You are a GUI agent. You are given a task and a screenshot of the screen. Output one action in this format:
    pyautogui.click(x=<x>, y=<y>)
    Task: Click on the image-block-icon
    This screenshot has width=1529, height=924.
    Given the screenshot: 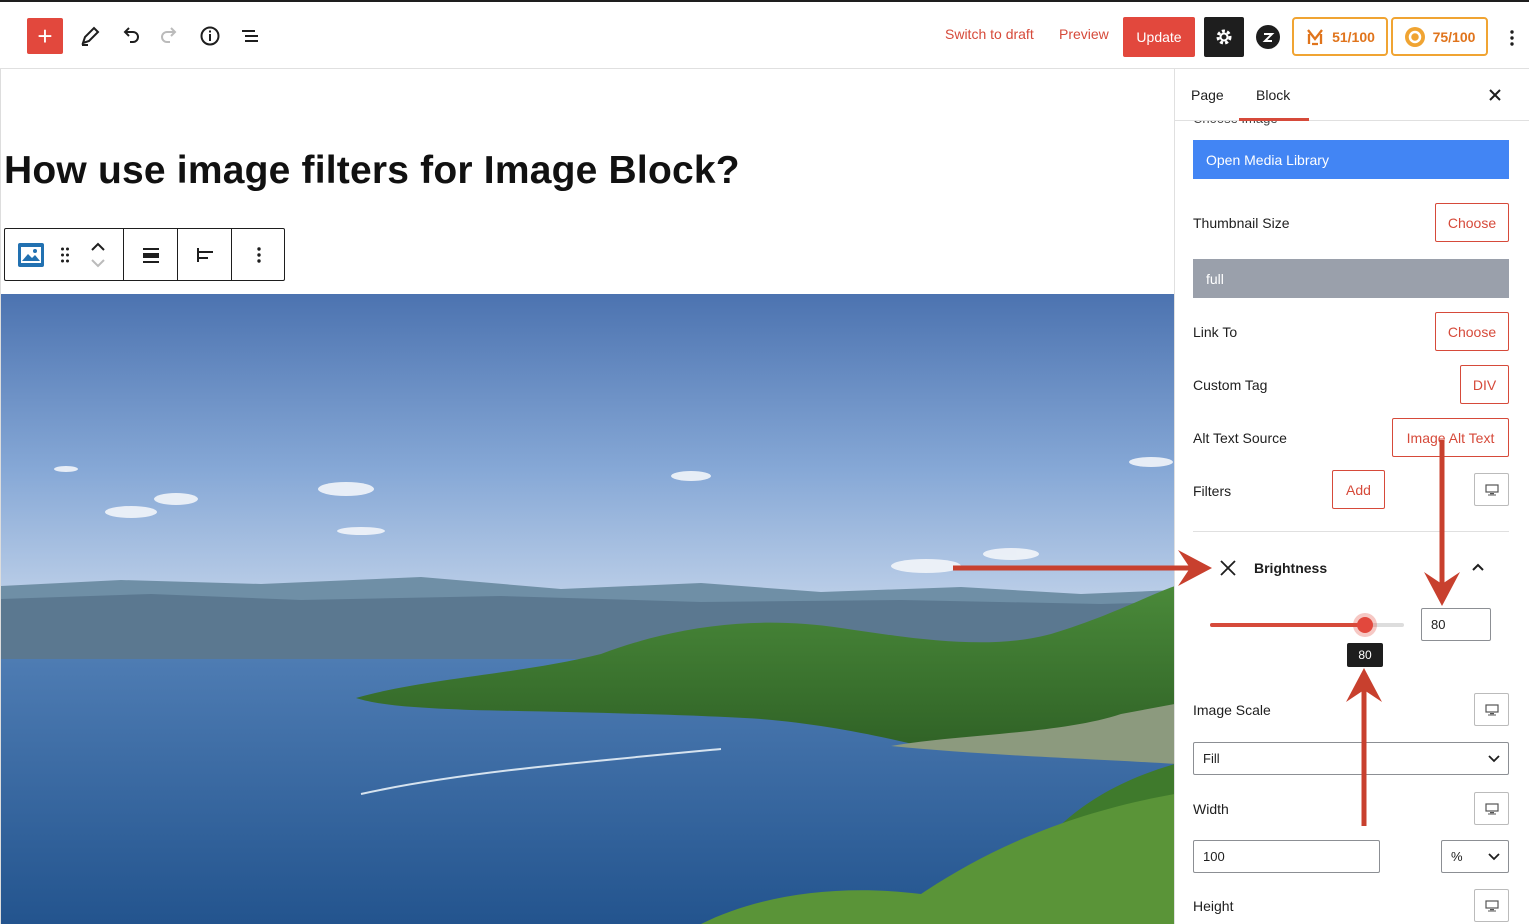 What is the action you would take?
    pyautogui.click(x=31, y=254)
    